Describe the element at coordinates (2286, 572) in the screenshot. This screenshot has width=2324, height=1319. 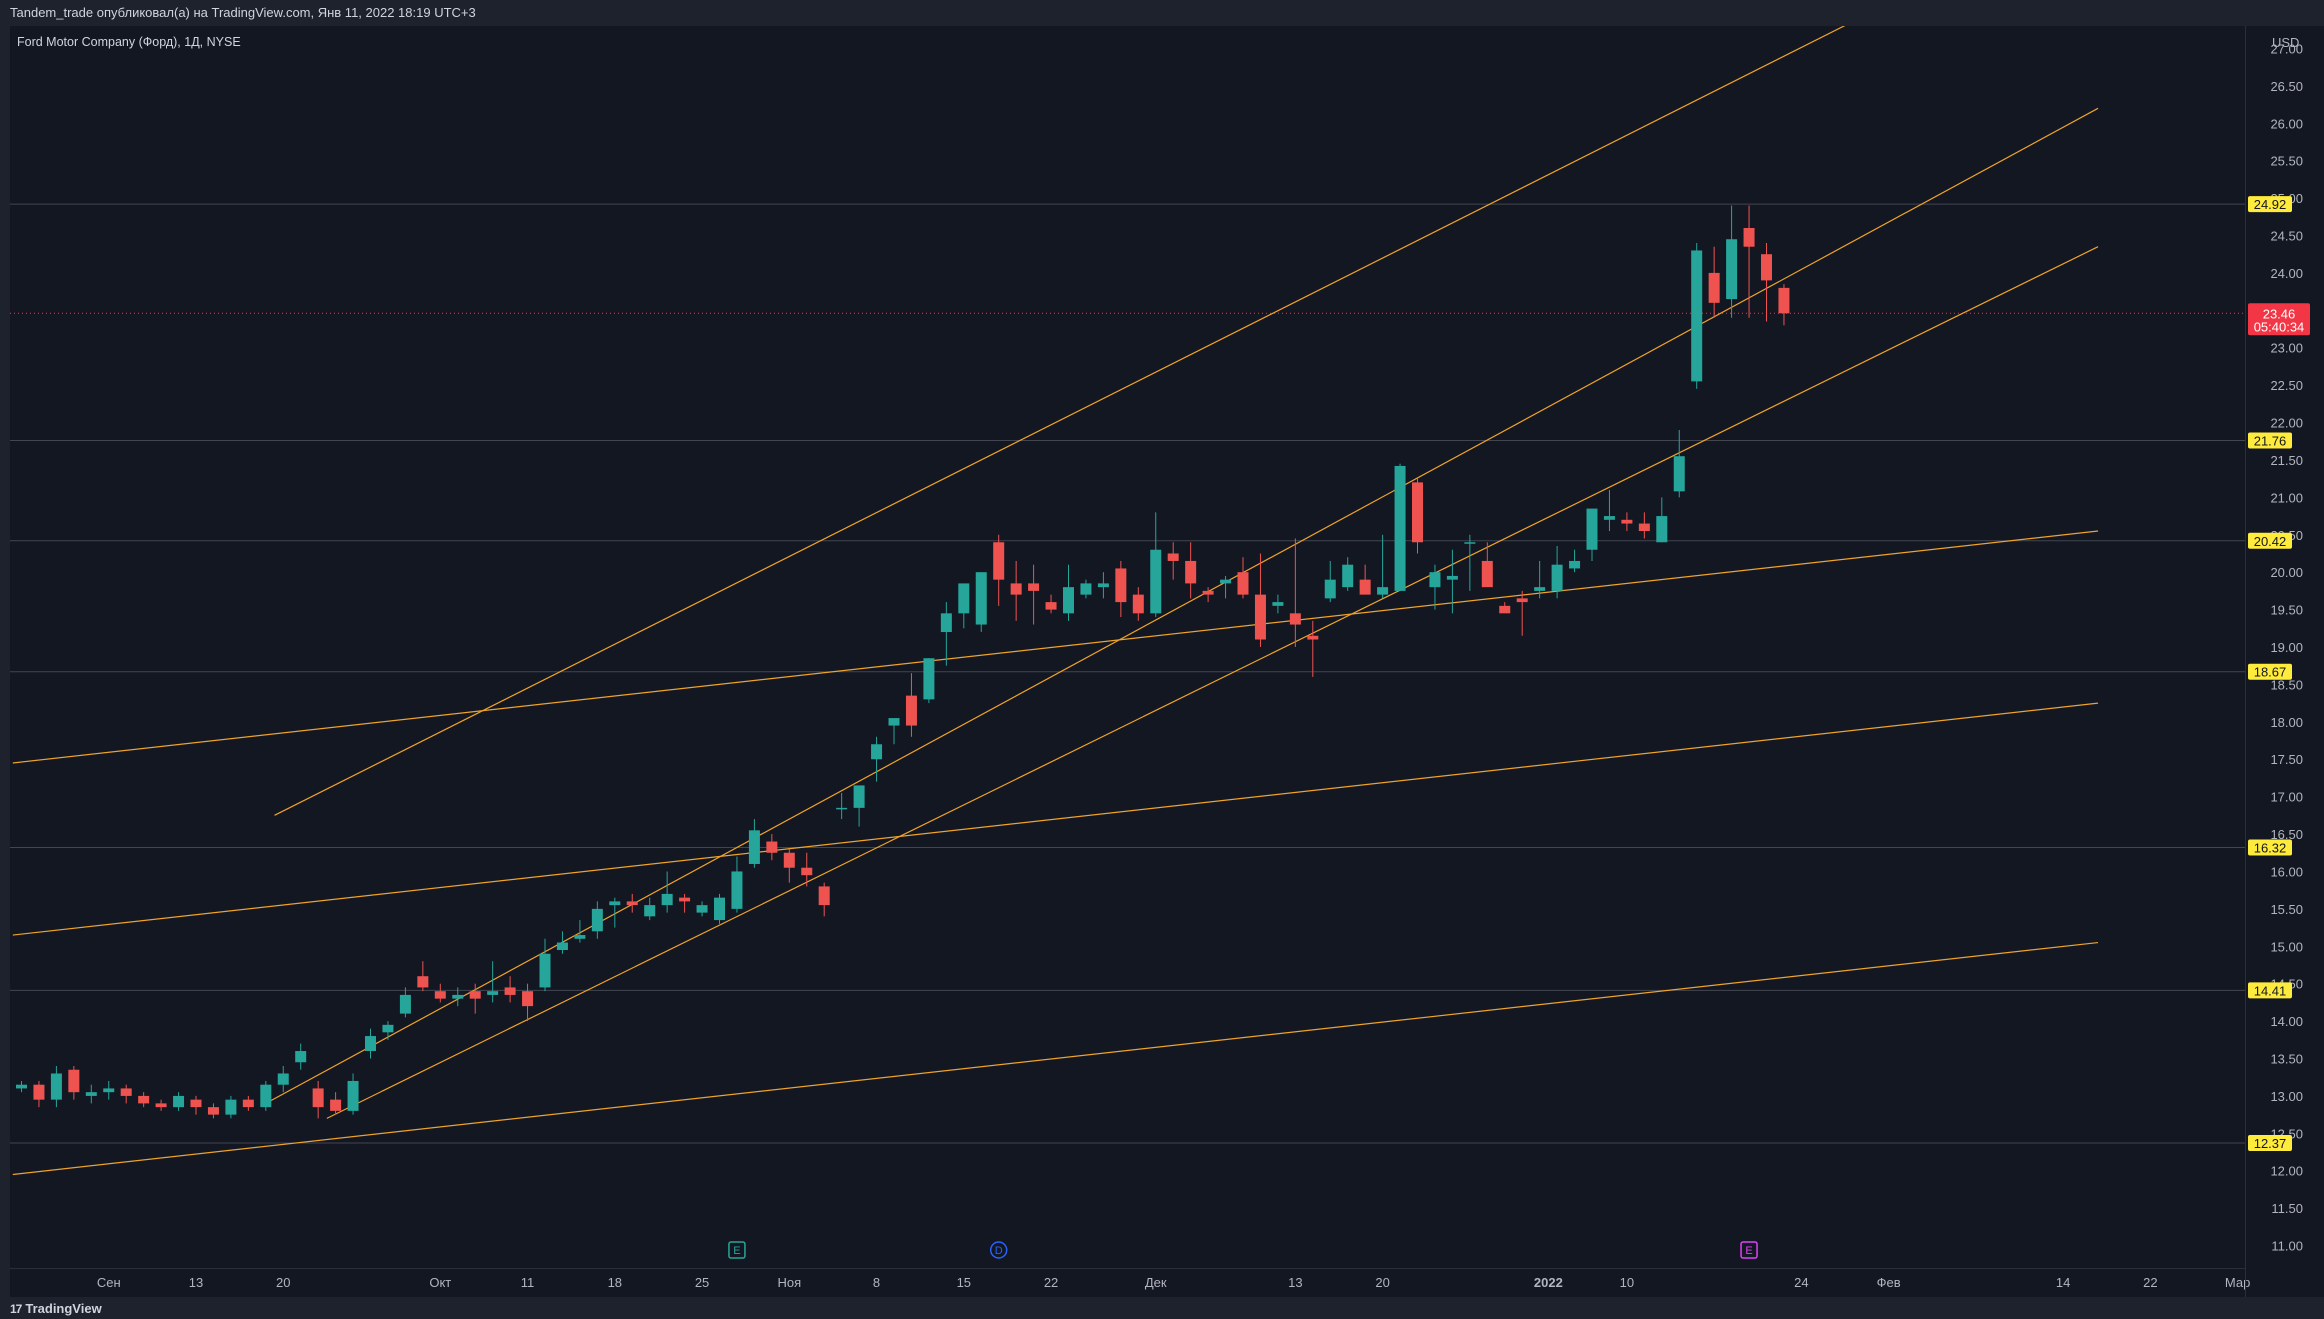
I see `price-tick-label: 20.00` at that location.